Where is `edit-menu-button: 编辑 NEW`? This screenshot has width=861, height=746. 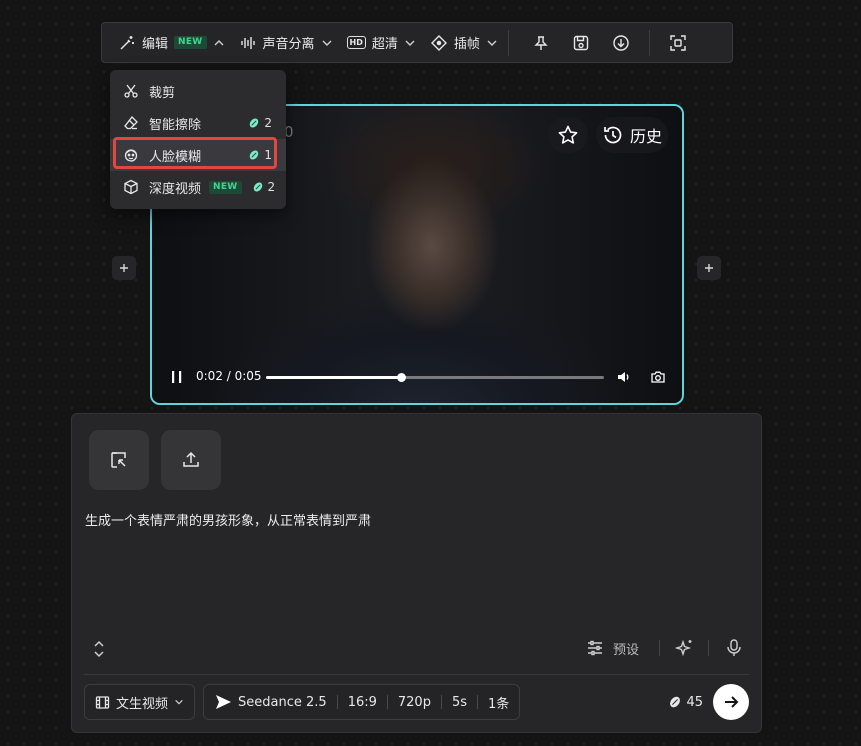
edit-menu-button: 编辑 NEW is located at coordinates (171, 42).